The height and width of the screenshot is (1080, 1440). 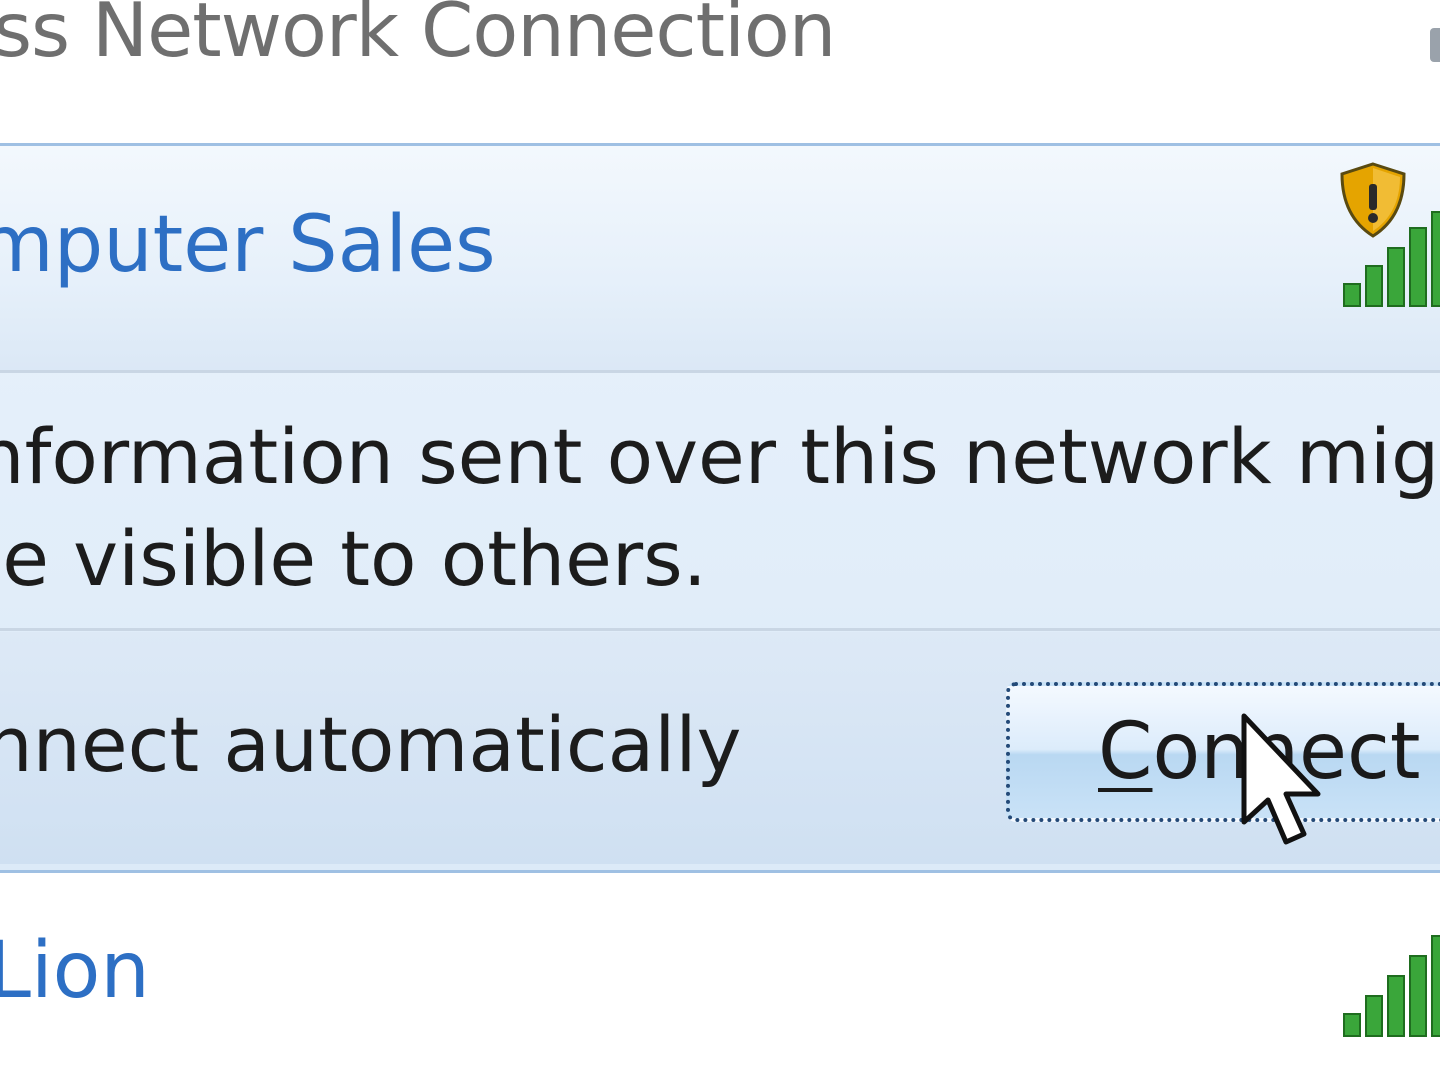 What do you see at coordinates (1223, 752) in the screenshot?
I see `connect-button: Connect` at bounding box center [1223, 752].